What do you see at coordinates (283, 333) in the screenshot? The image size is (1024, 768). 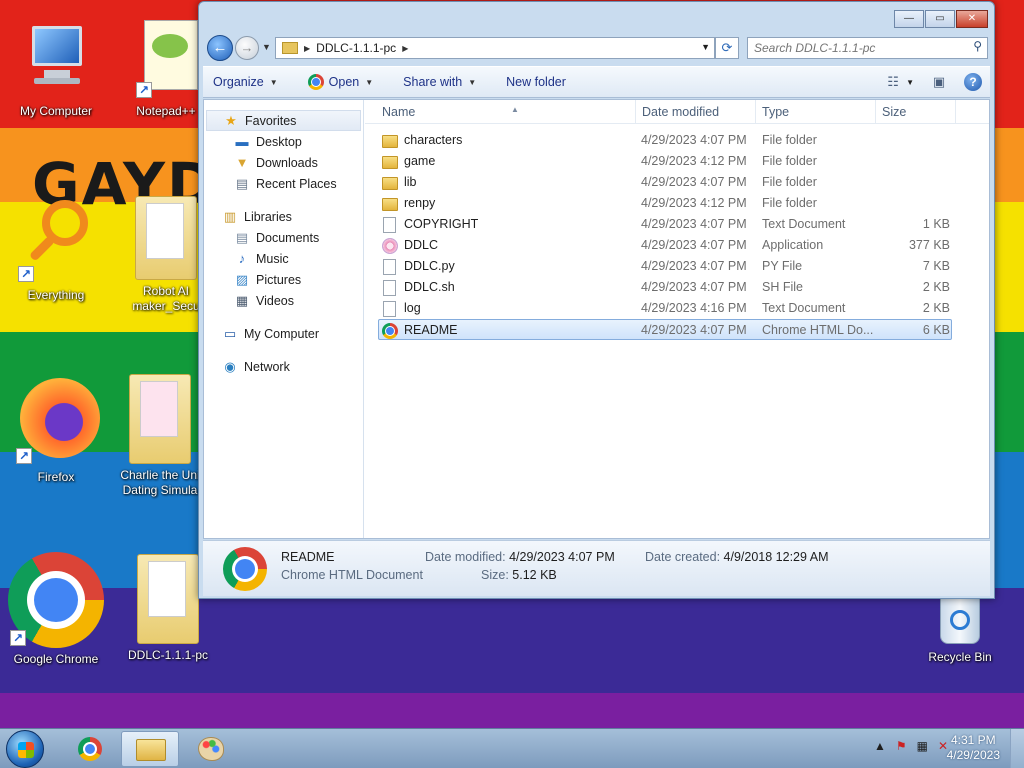 I see `nav-my-computer: ▭ My Computer` at bounding box center [283, 333].